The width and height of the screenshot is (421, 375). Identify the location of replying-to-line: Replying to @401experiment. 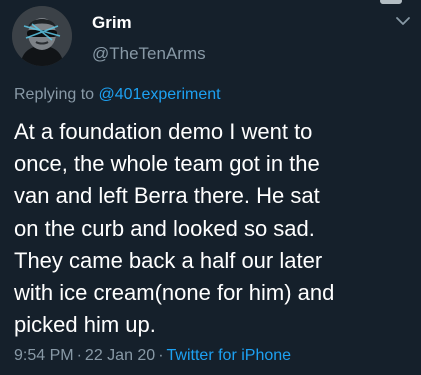
(117, 95).